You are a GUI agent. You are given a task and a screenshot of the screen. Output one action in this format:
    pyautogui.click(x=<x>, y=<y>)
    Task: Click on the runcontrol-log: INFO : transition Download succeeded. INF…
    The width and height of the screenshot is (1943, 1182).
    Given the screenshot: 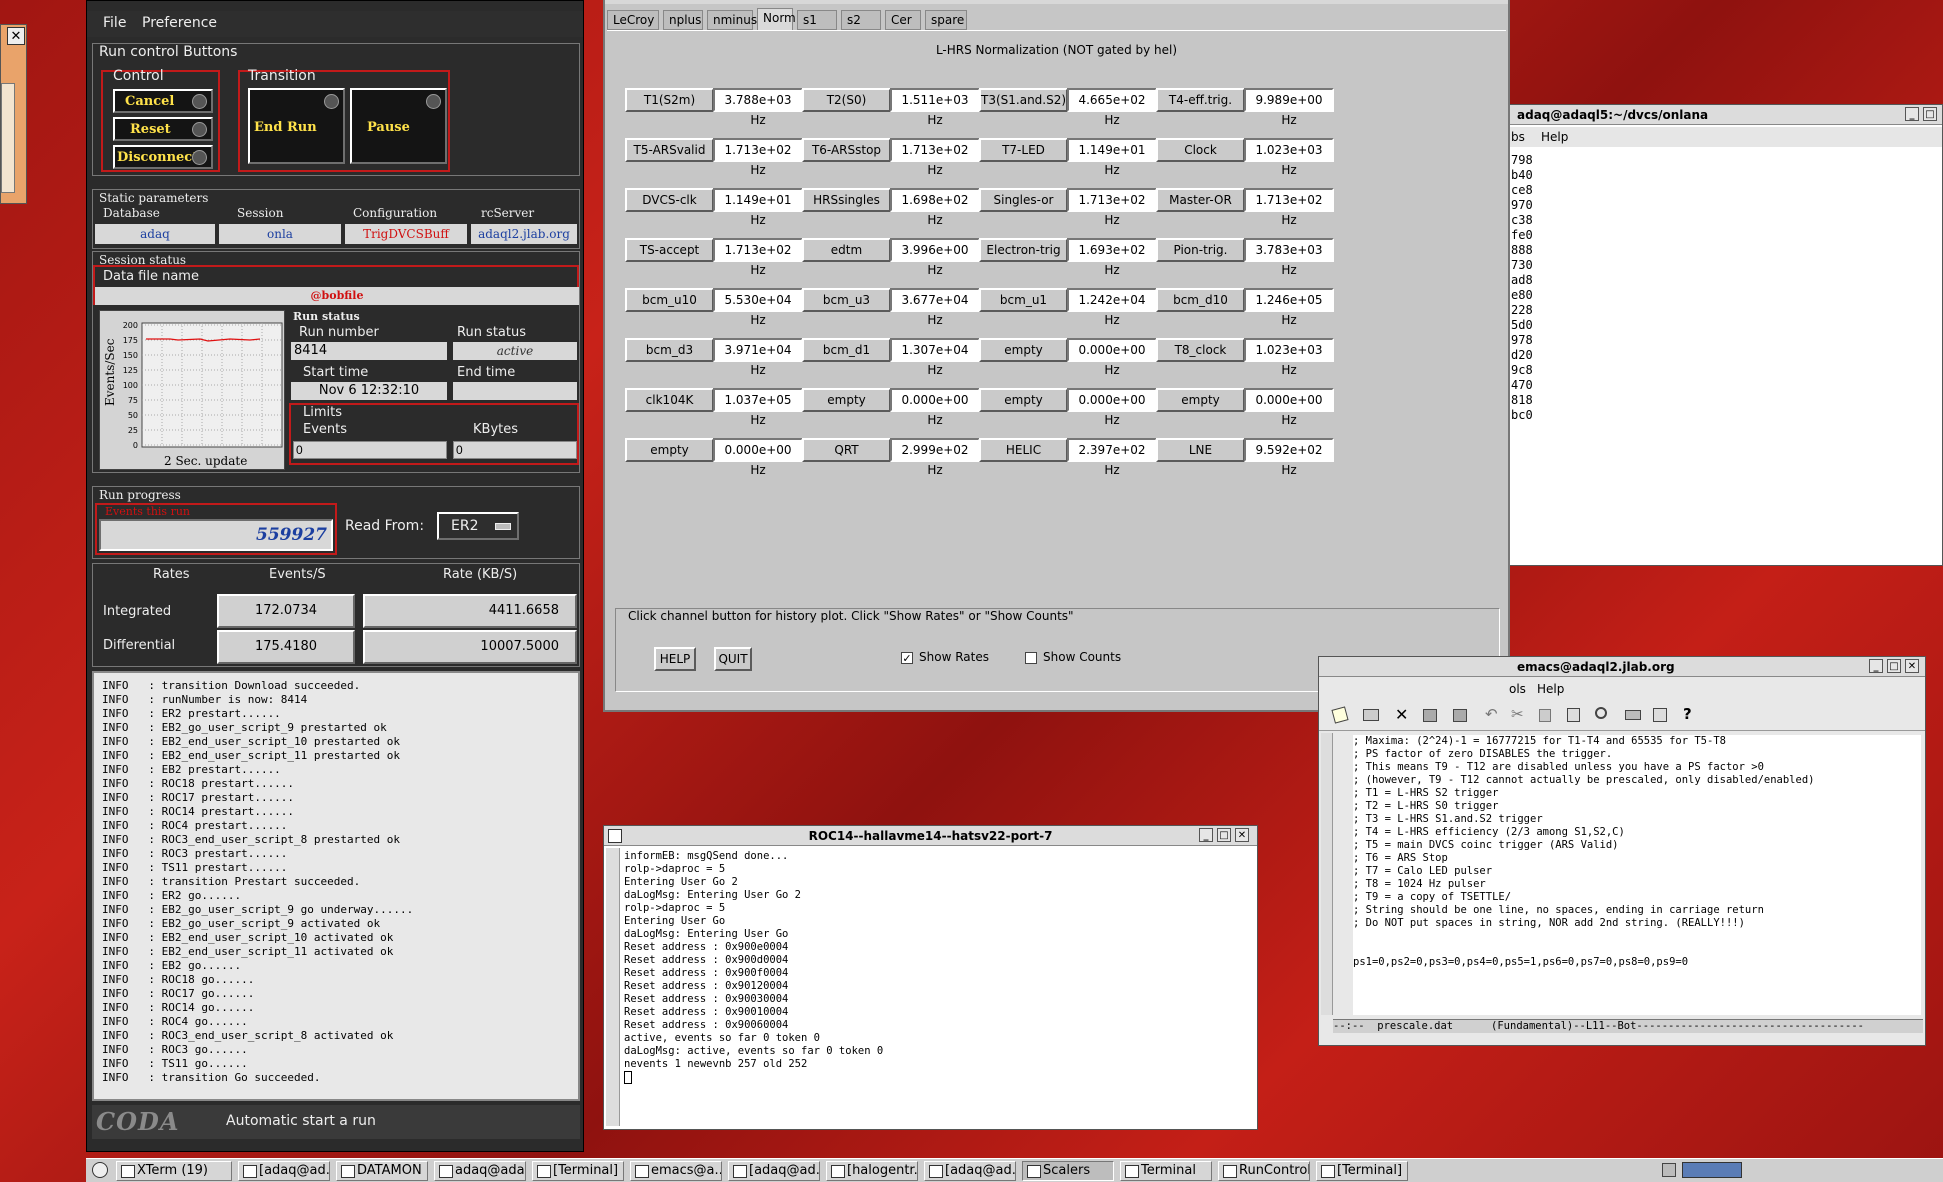 What is the action you would take?
    pyautogui.click(x=336, y=886)
    